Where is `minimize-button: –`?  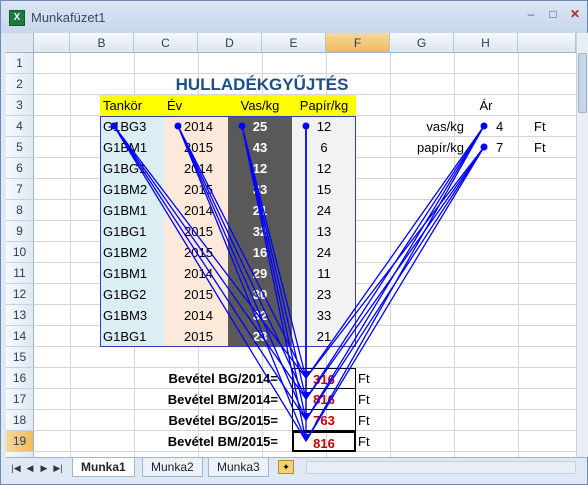
minimize-button: – is located at coordinates (531, 14).